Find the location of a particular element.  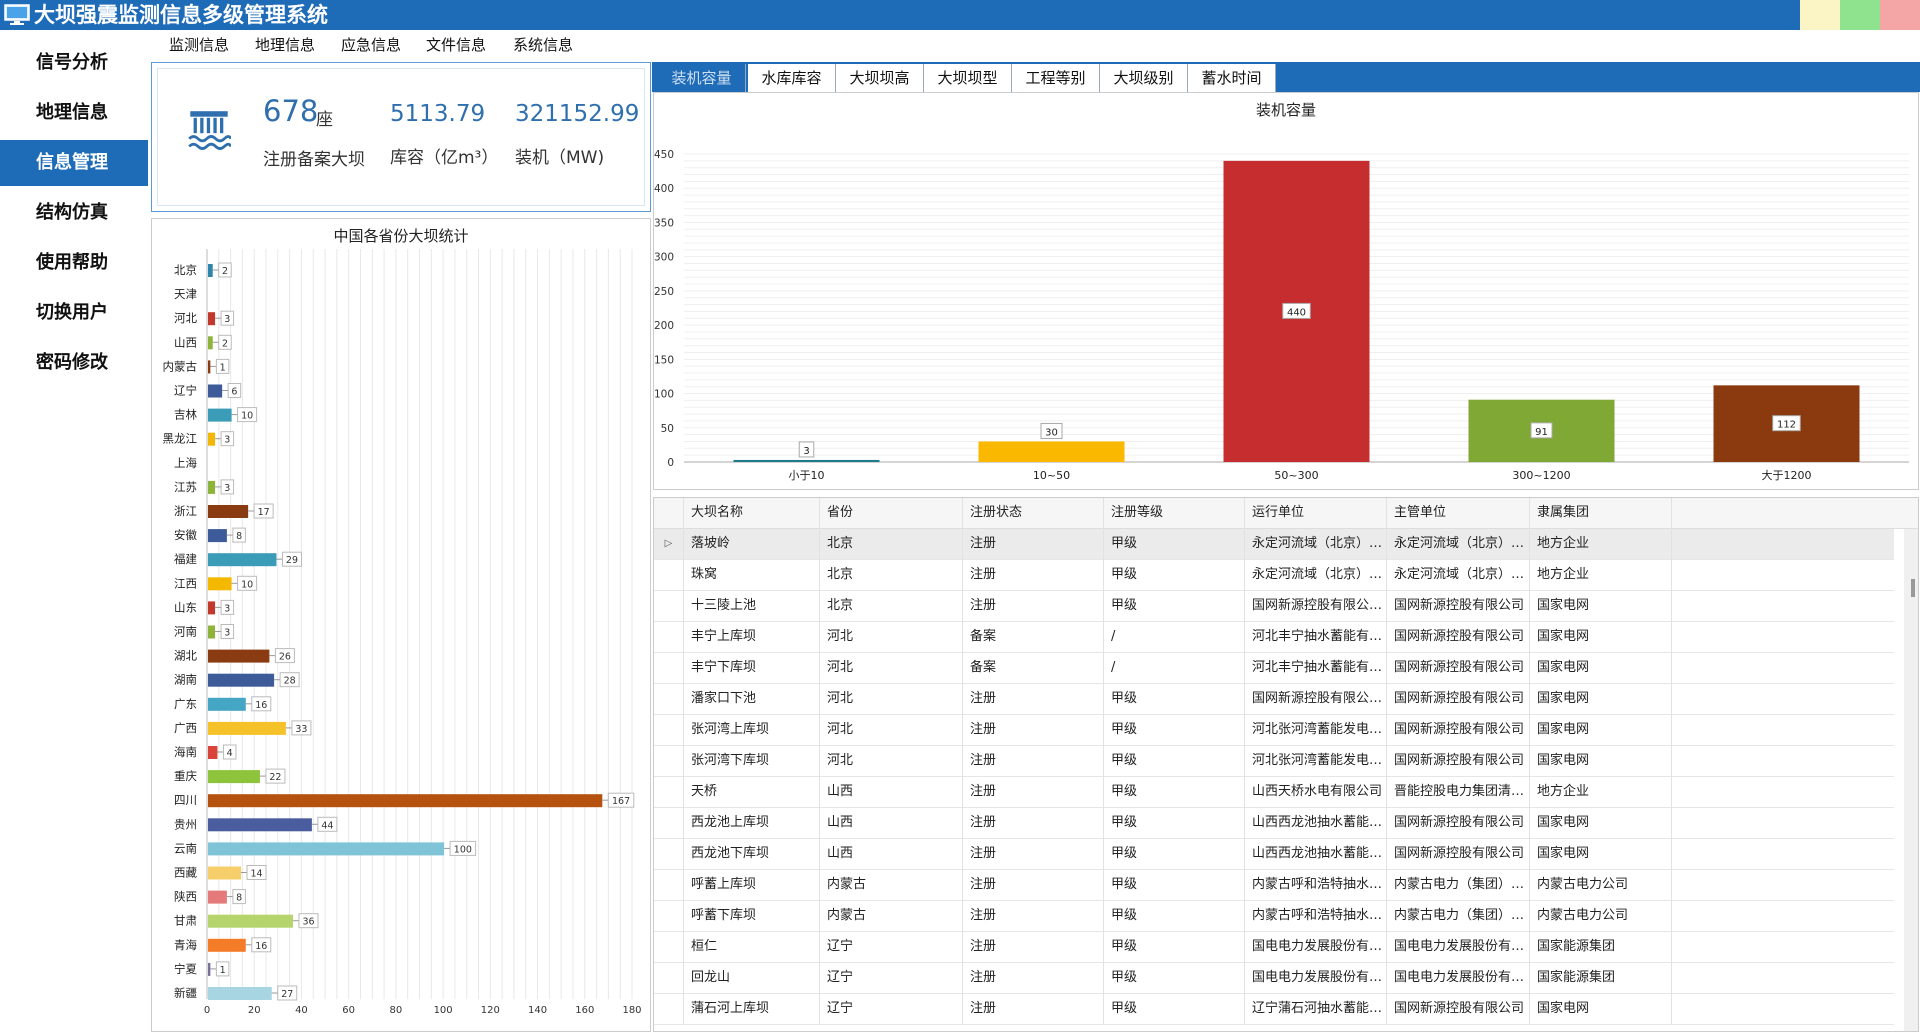

tab-dam-level: 大坝级别 is located at coordinates (1144, 78).